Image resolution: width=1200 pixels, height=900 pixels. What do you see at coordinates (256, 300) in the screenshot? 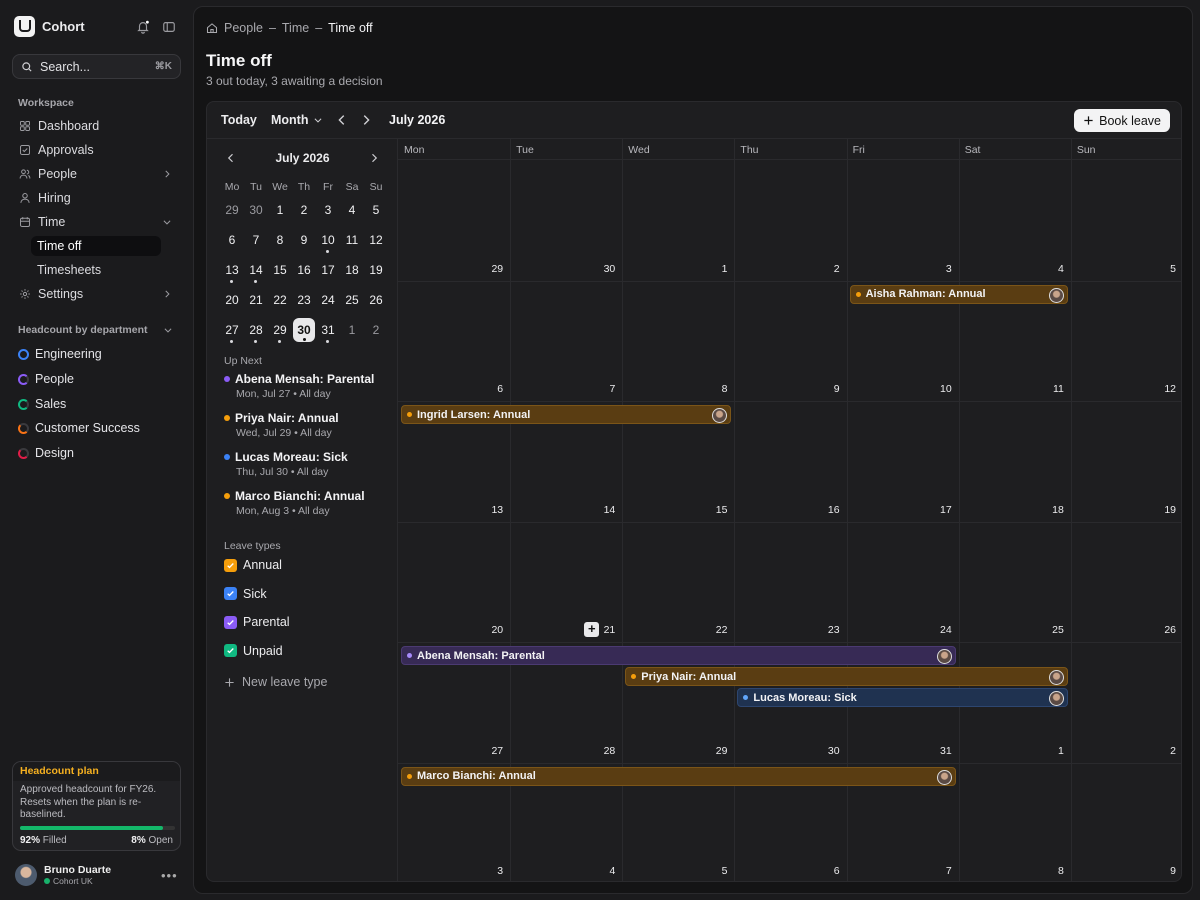
I see `mini-day: 21` at bounding box center [256, 300].